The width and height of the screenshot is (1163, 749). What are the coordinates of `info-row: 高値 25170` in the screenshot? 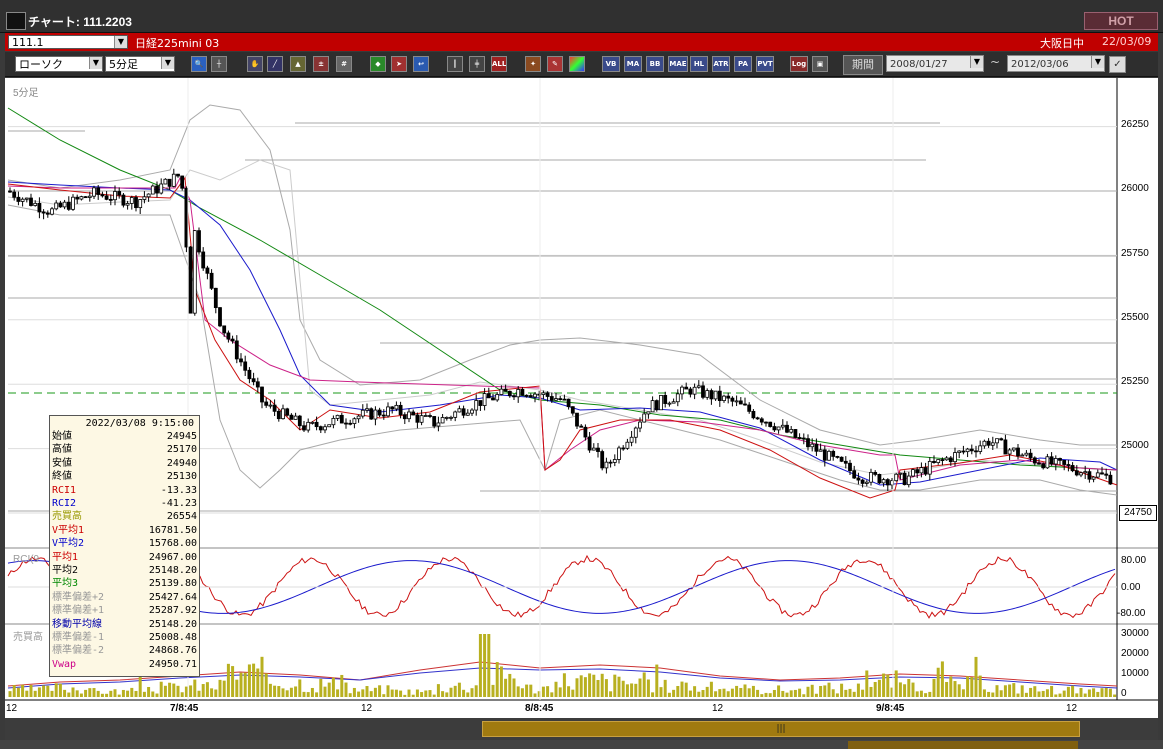 It's located at (124, 449).